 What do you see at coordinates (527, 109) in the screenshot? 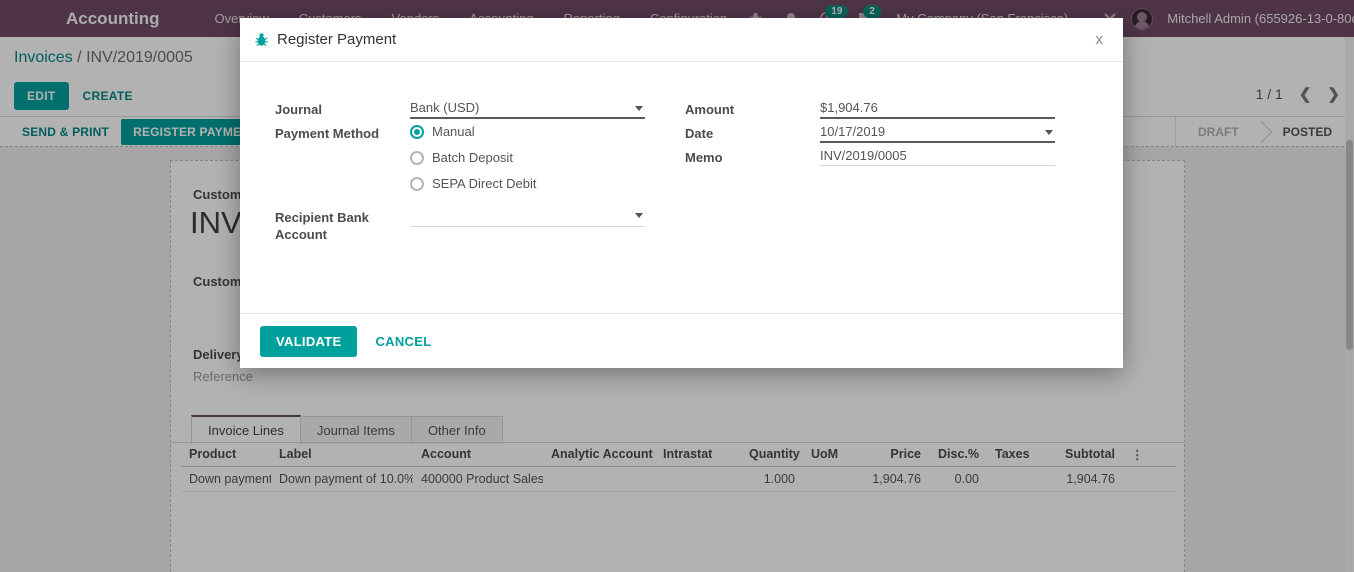
I see `journal-select: Bank (USD)` at bounding box center [527, 109].